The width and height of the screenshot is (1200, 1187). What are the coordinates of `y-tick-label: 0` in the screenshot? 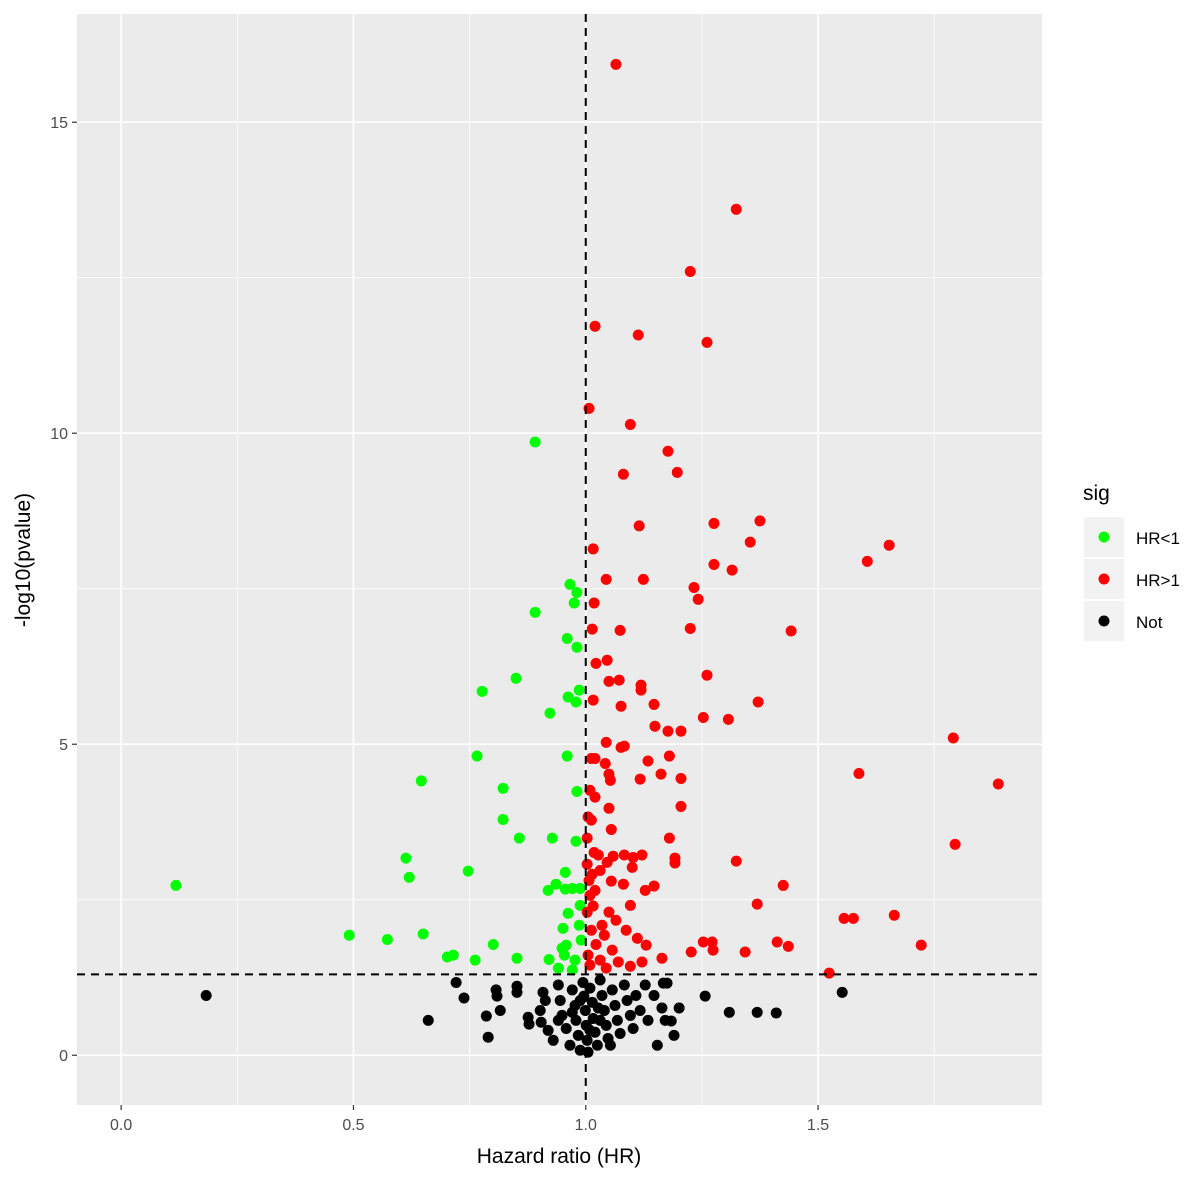 It's located at (63, 1056).